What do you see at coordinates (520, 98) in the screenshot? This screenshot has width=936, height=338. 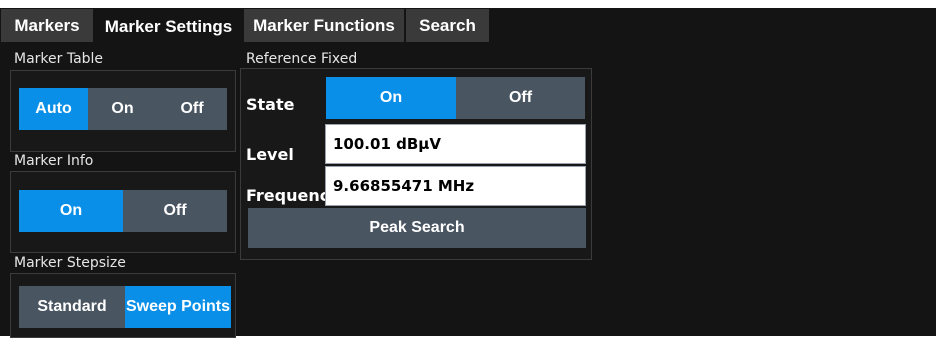 I see `state-off-option: Off` at bounding box center [520, 98].